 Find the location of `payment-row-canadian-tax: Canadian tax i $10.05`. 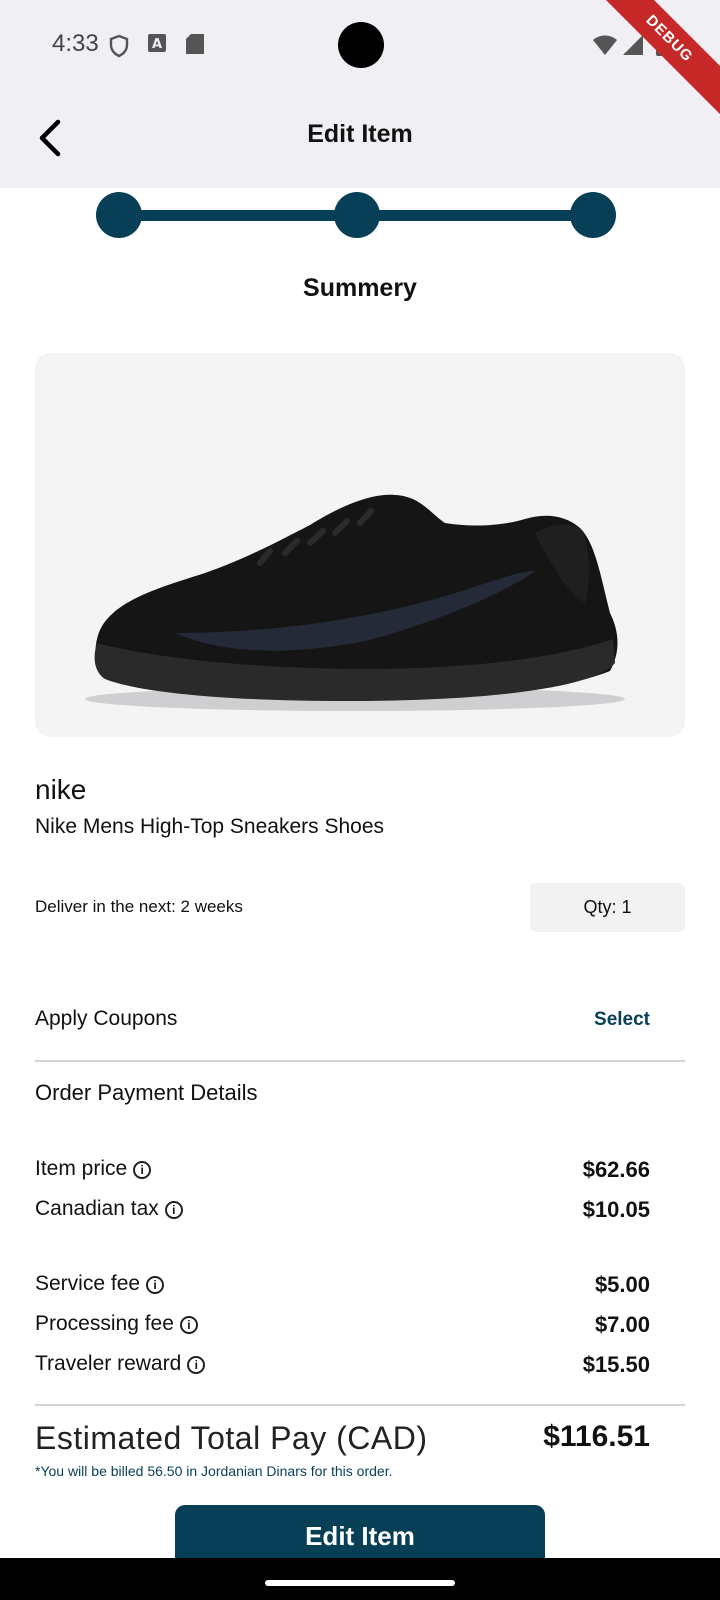

payment-row-canadian-tax: Canadian tax i $10.05 is located at coordinates (342, 1212).